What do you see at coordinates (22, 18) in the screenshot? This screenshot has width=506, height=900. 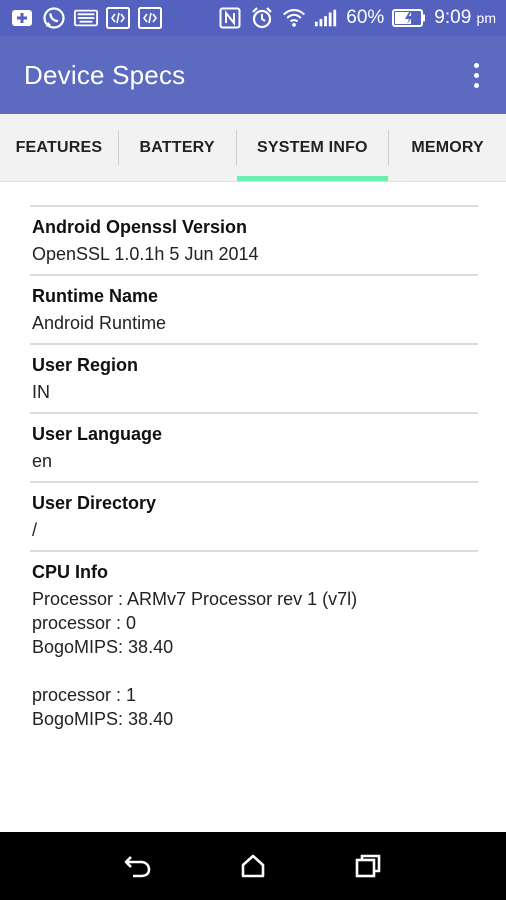 I see `add-icon` at bounding box center [22, 18].